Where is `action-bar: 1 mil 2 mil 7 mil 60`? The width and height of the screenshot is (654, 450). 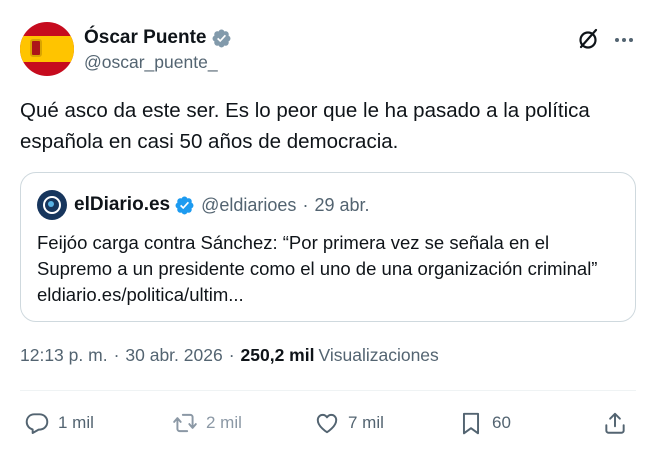 action-bar: 1 mil 2 mil 7 mil 60 is located at coordinates (327, 423).